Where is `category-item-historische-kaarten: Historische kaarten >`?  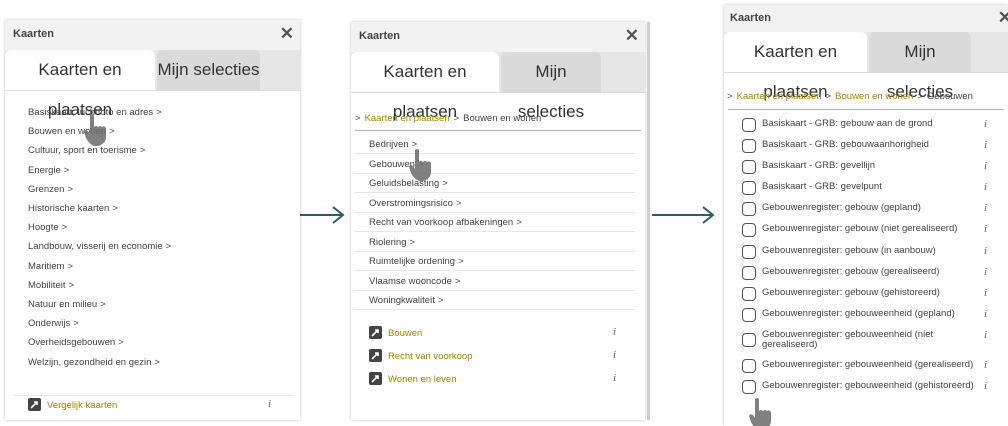 category-item-historische-kaarten: Historische kaarten > is located at coordinates (73, 208).